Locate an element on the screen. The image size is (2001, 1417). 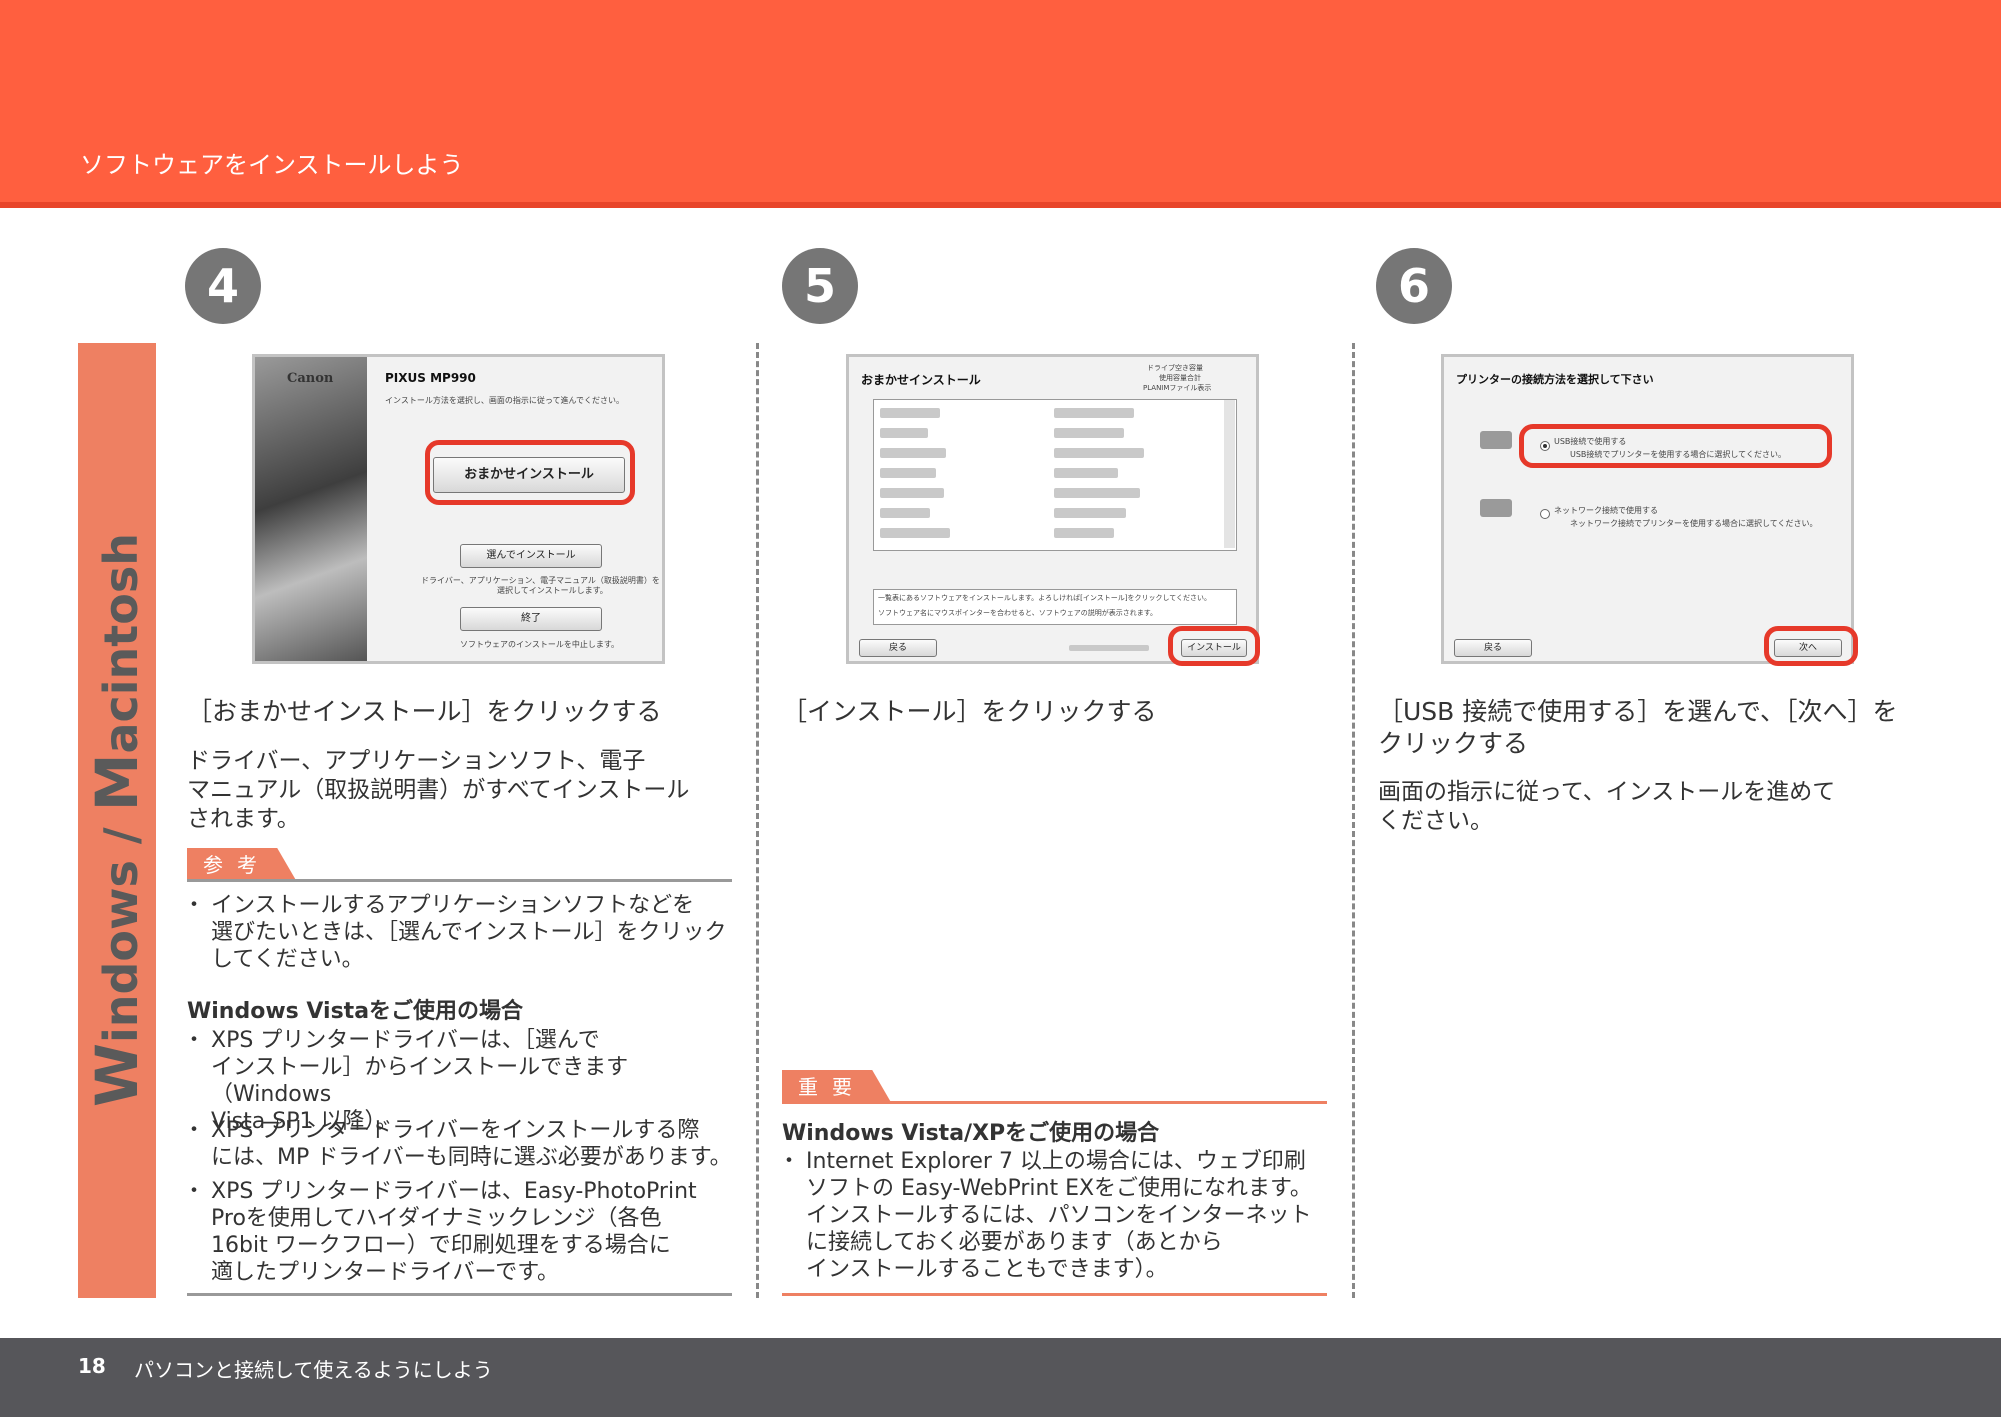
important-tag: 重要 is located at coordinates (837, 1087).